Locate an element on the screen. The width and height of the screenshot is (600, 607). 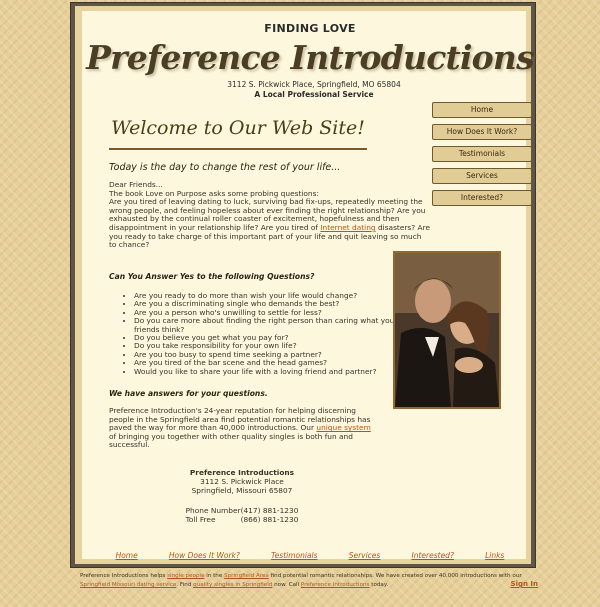
nav-how-it-works-button: How Does It Work? is located at coordinates (482, 132).